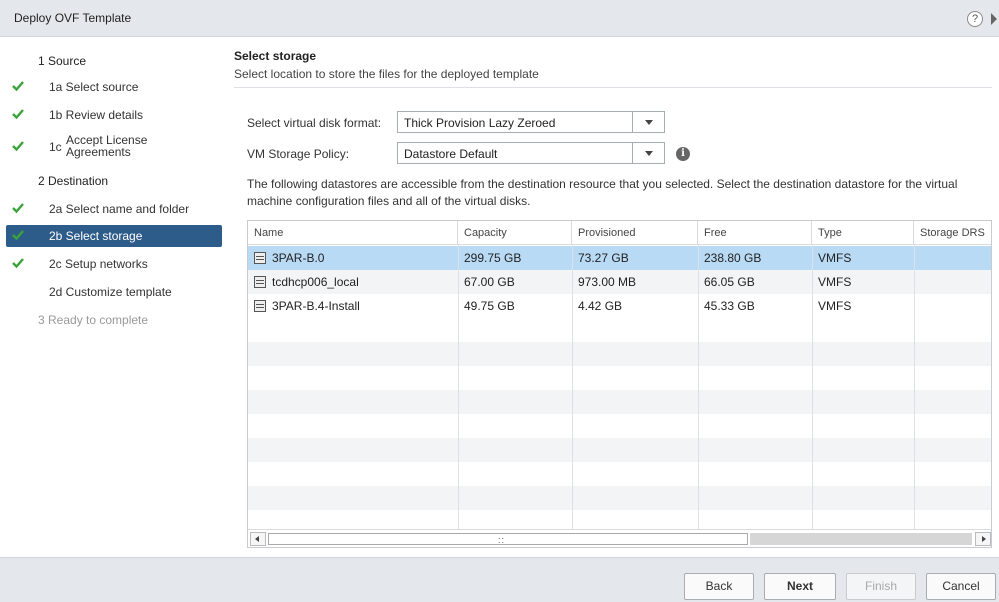  Describe the element at coordinates (96, 236) in the screenshot. I see `step-label: 2b Select storage` at that location.